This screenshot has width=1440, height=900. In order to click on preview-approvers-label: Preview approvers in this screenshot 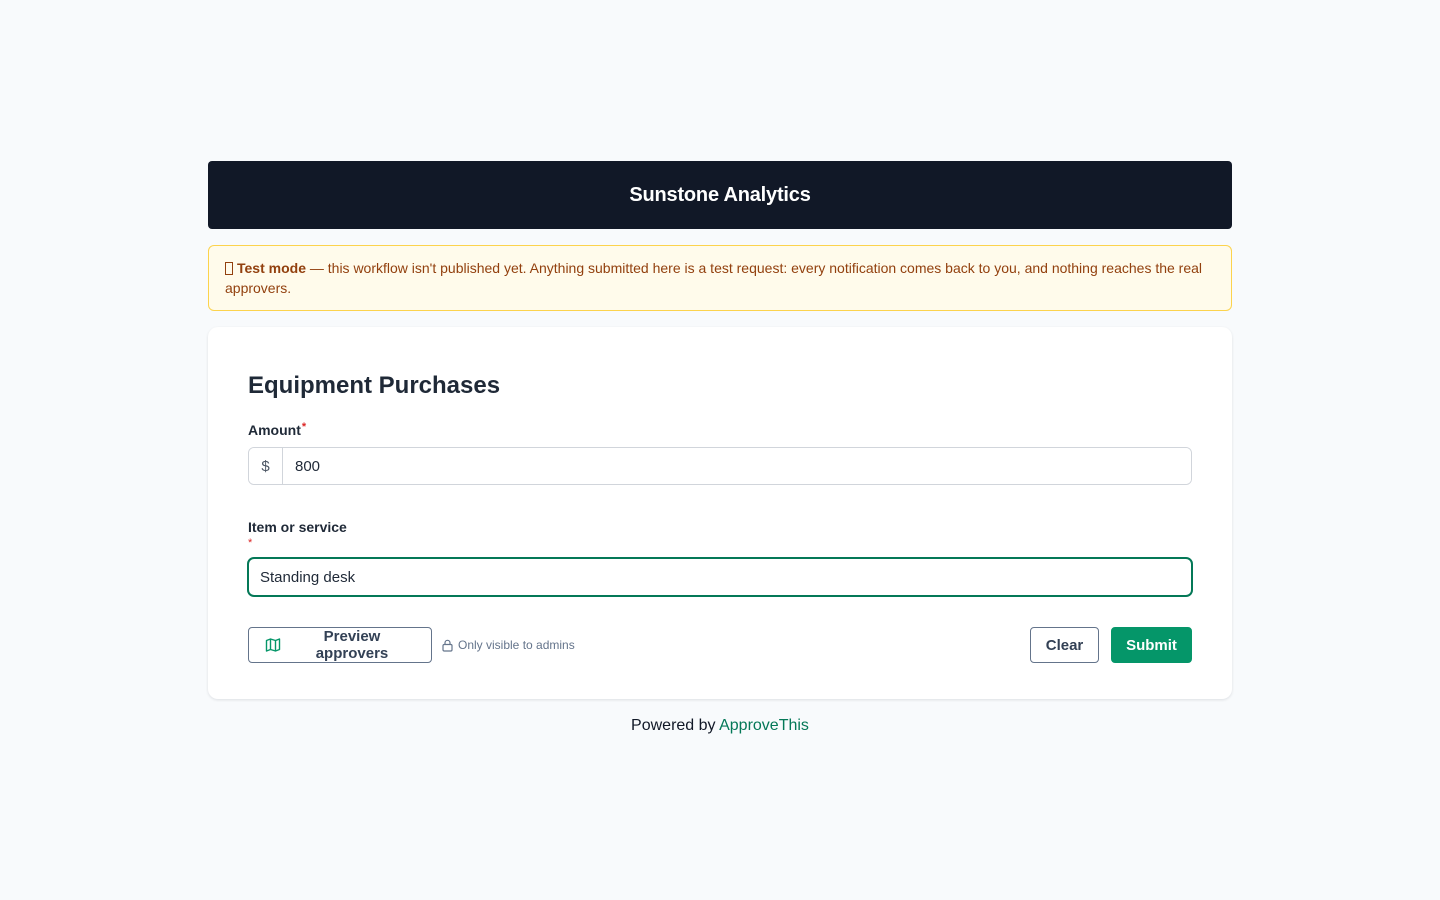, I will do `click(352, 645)`.